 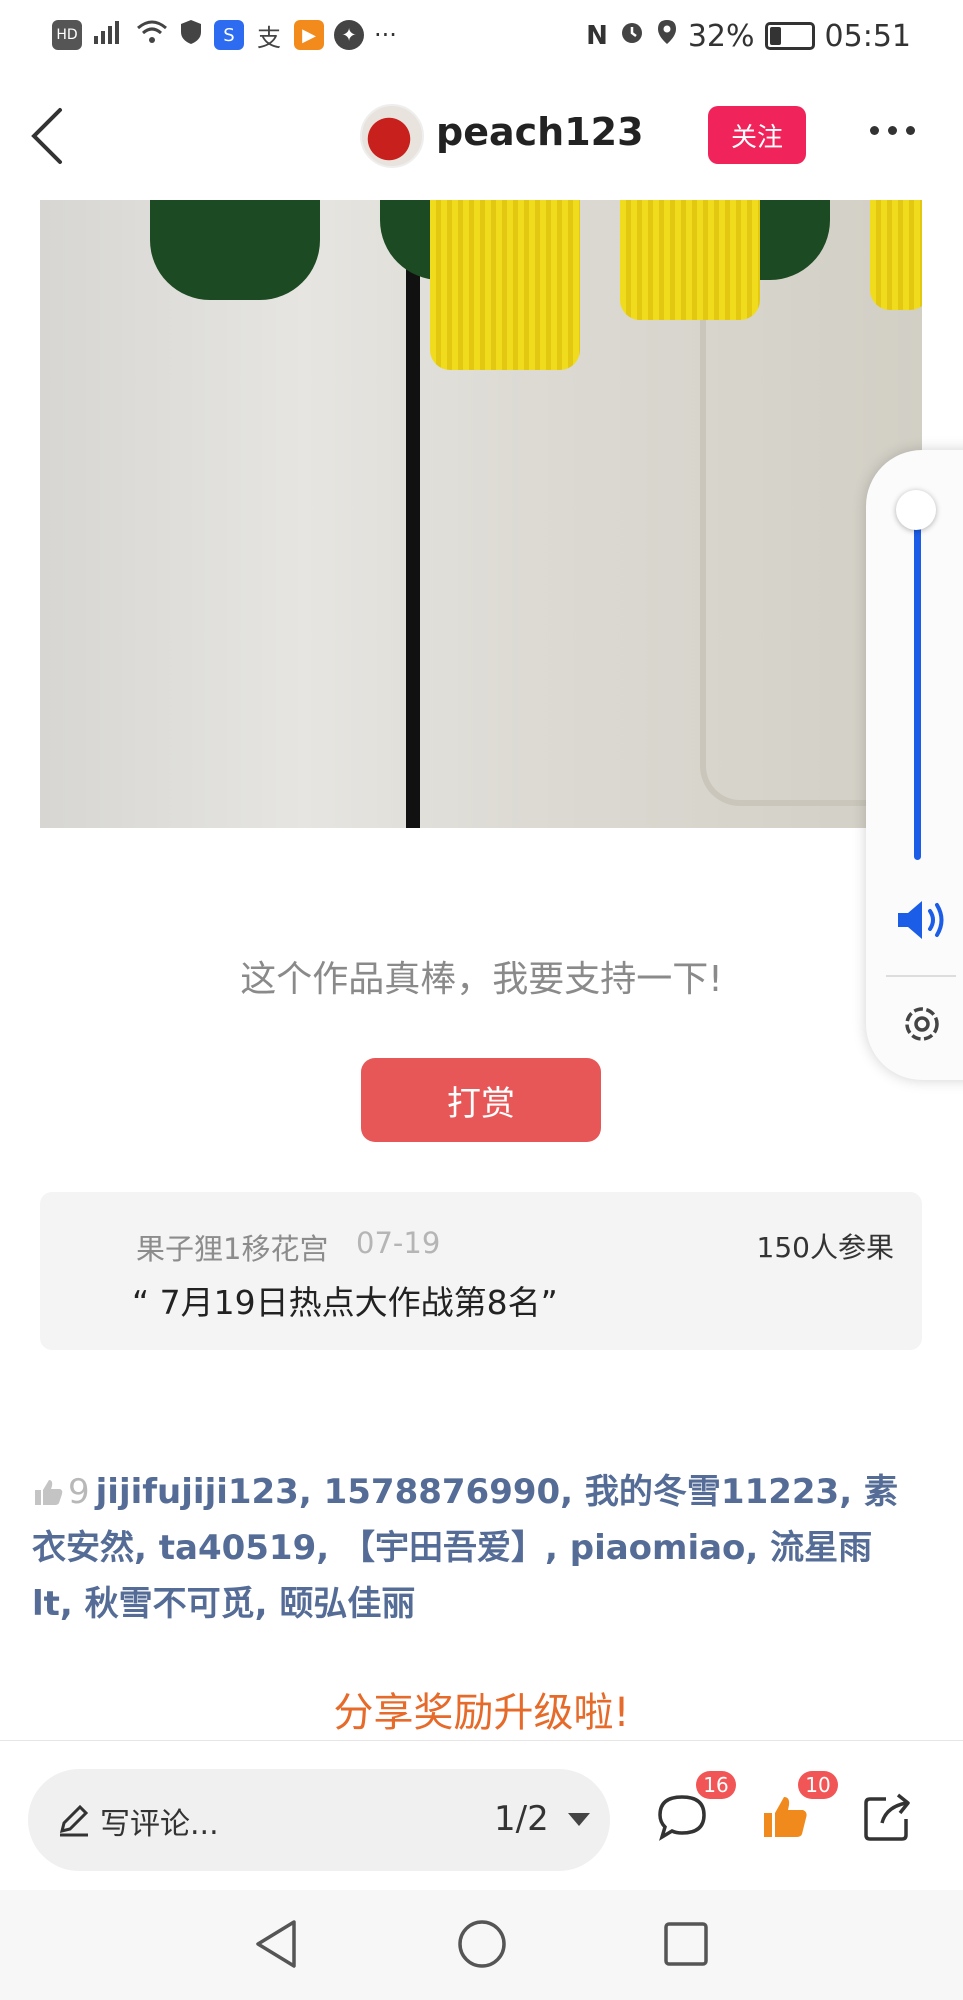 I want to click on event-date: 07-19, so click(x=398, y=1243).